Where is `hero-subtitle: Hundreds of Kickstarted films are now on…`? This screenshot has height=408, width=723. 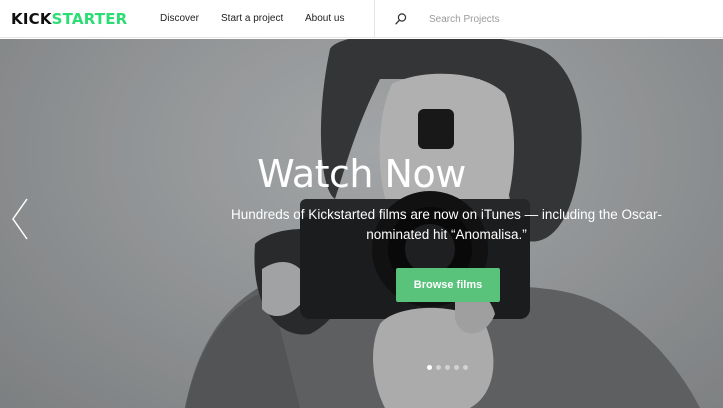
hero-subtitle: Hundreds of Kickstarted films are now on… is located at coordinates (446, 224).